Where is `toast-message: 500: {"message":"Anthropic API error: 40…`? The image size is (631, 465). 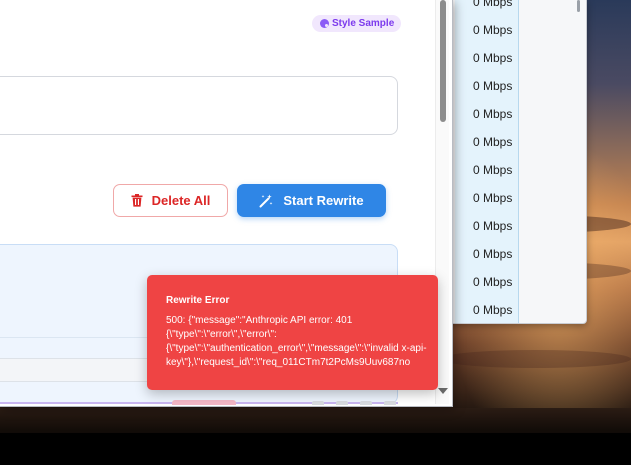 toast-message: 500: {"message":"Anthropic API error: 40… is located at coordinates (296, 342).